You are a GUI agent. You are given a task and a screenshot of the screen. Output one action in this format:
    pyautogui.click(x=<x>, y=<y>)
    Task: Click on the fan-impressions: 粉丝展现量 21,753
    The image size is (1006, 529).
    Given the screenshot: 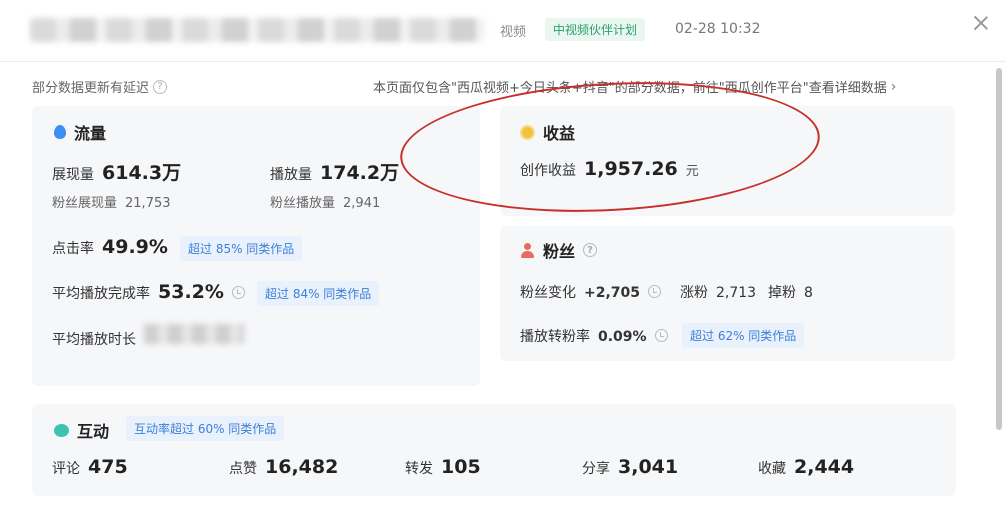 What is the action you would take?
    pyautogui.click(x=111, y=203)
    